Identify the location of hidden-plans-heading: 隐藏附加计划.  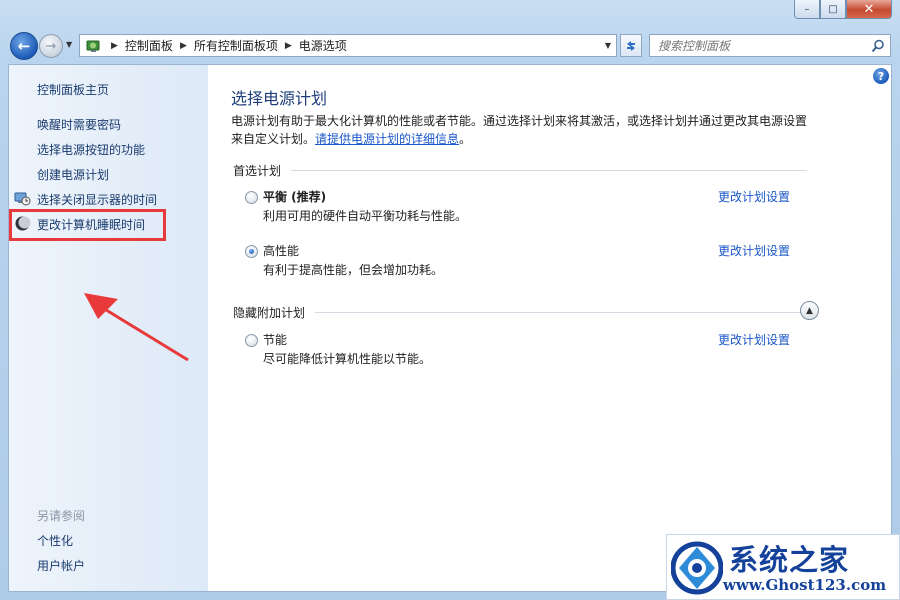
(520, 312).